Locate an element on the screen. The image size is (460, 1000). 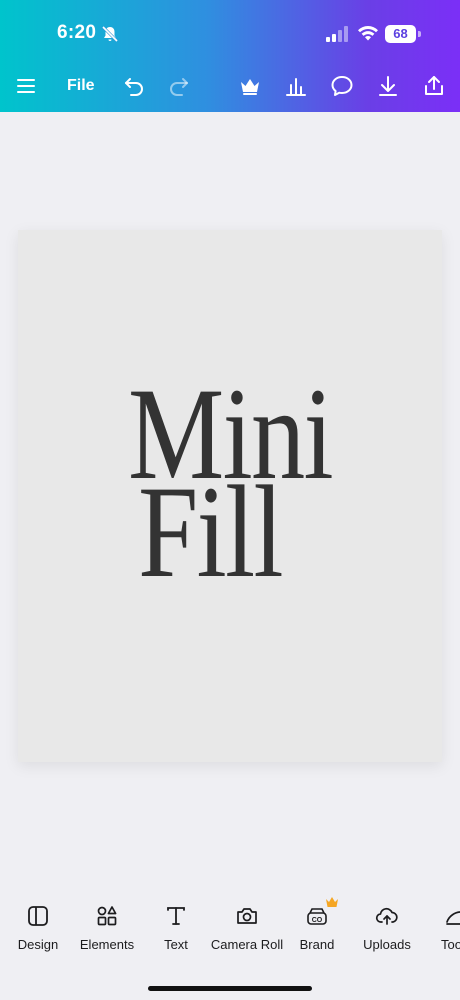
nav-text-label: Text is located at coordinates (176, 944).